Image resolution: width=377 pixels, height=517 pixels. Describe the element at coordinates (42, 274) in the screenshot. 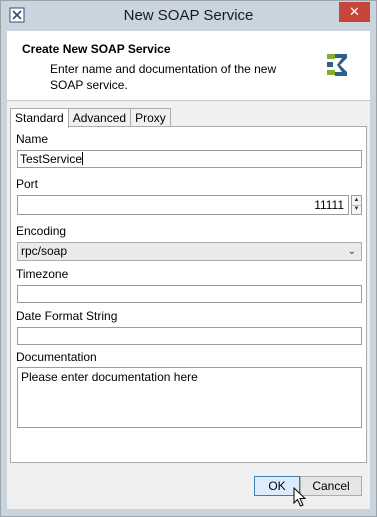

I see `timezone-label: Timezone` at that location.